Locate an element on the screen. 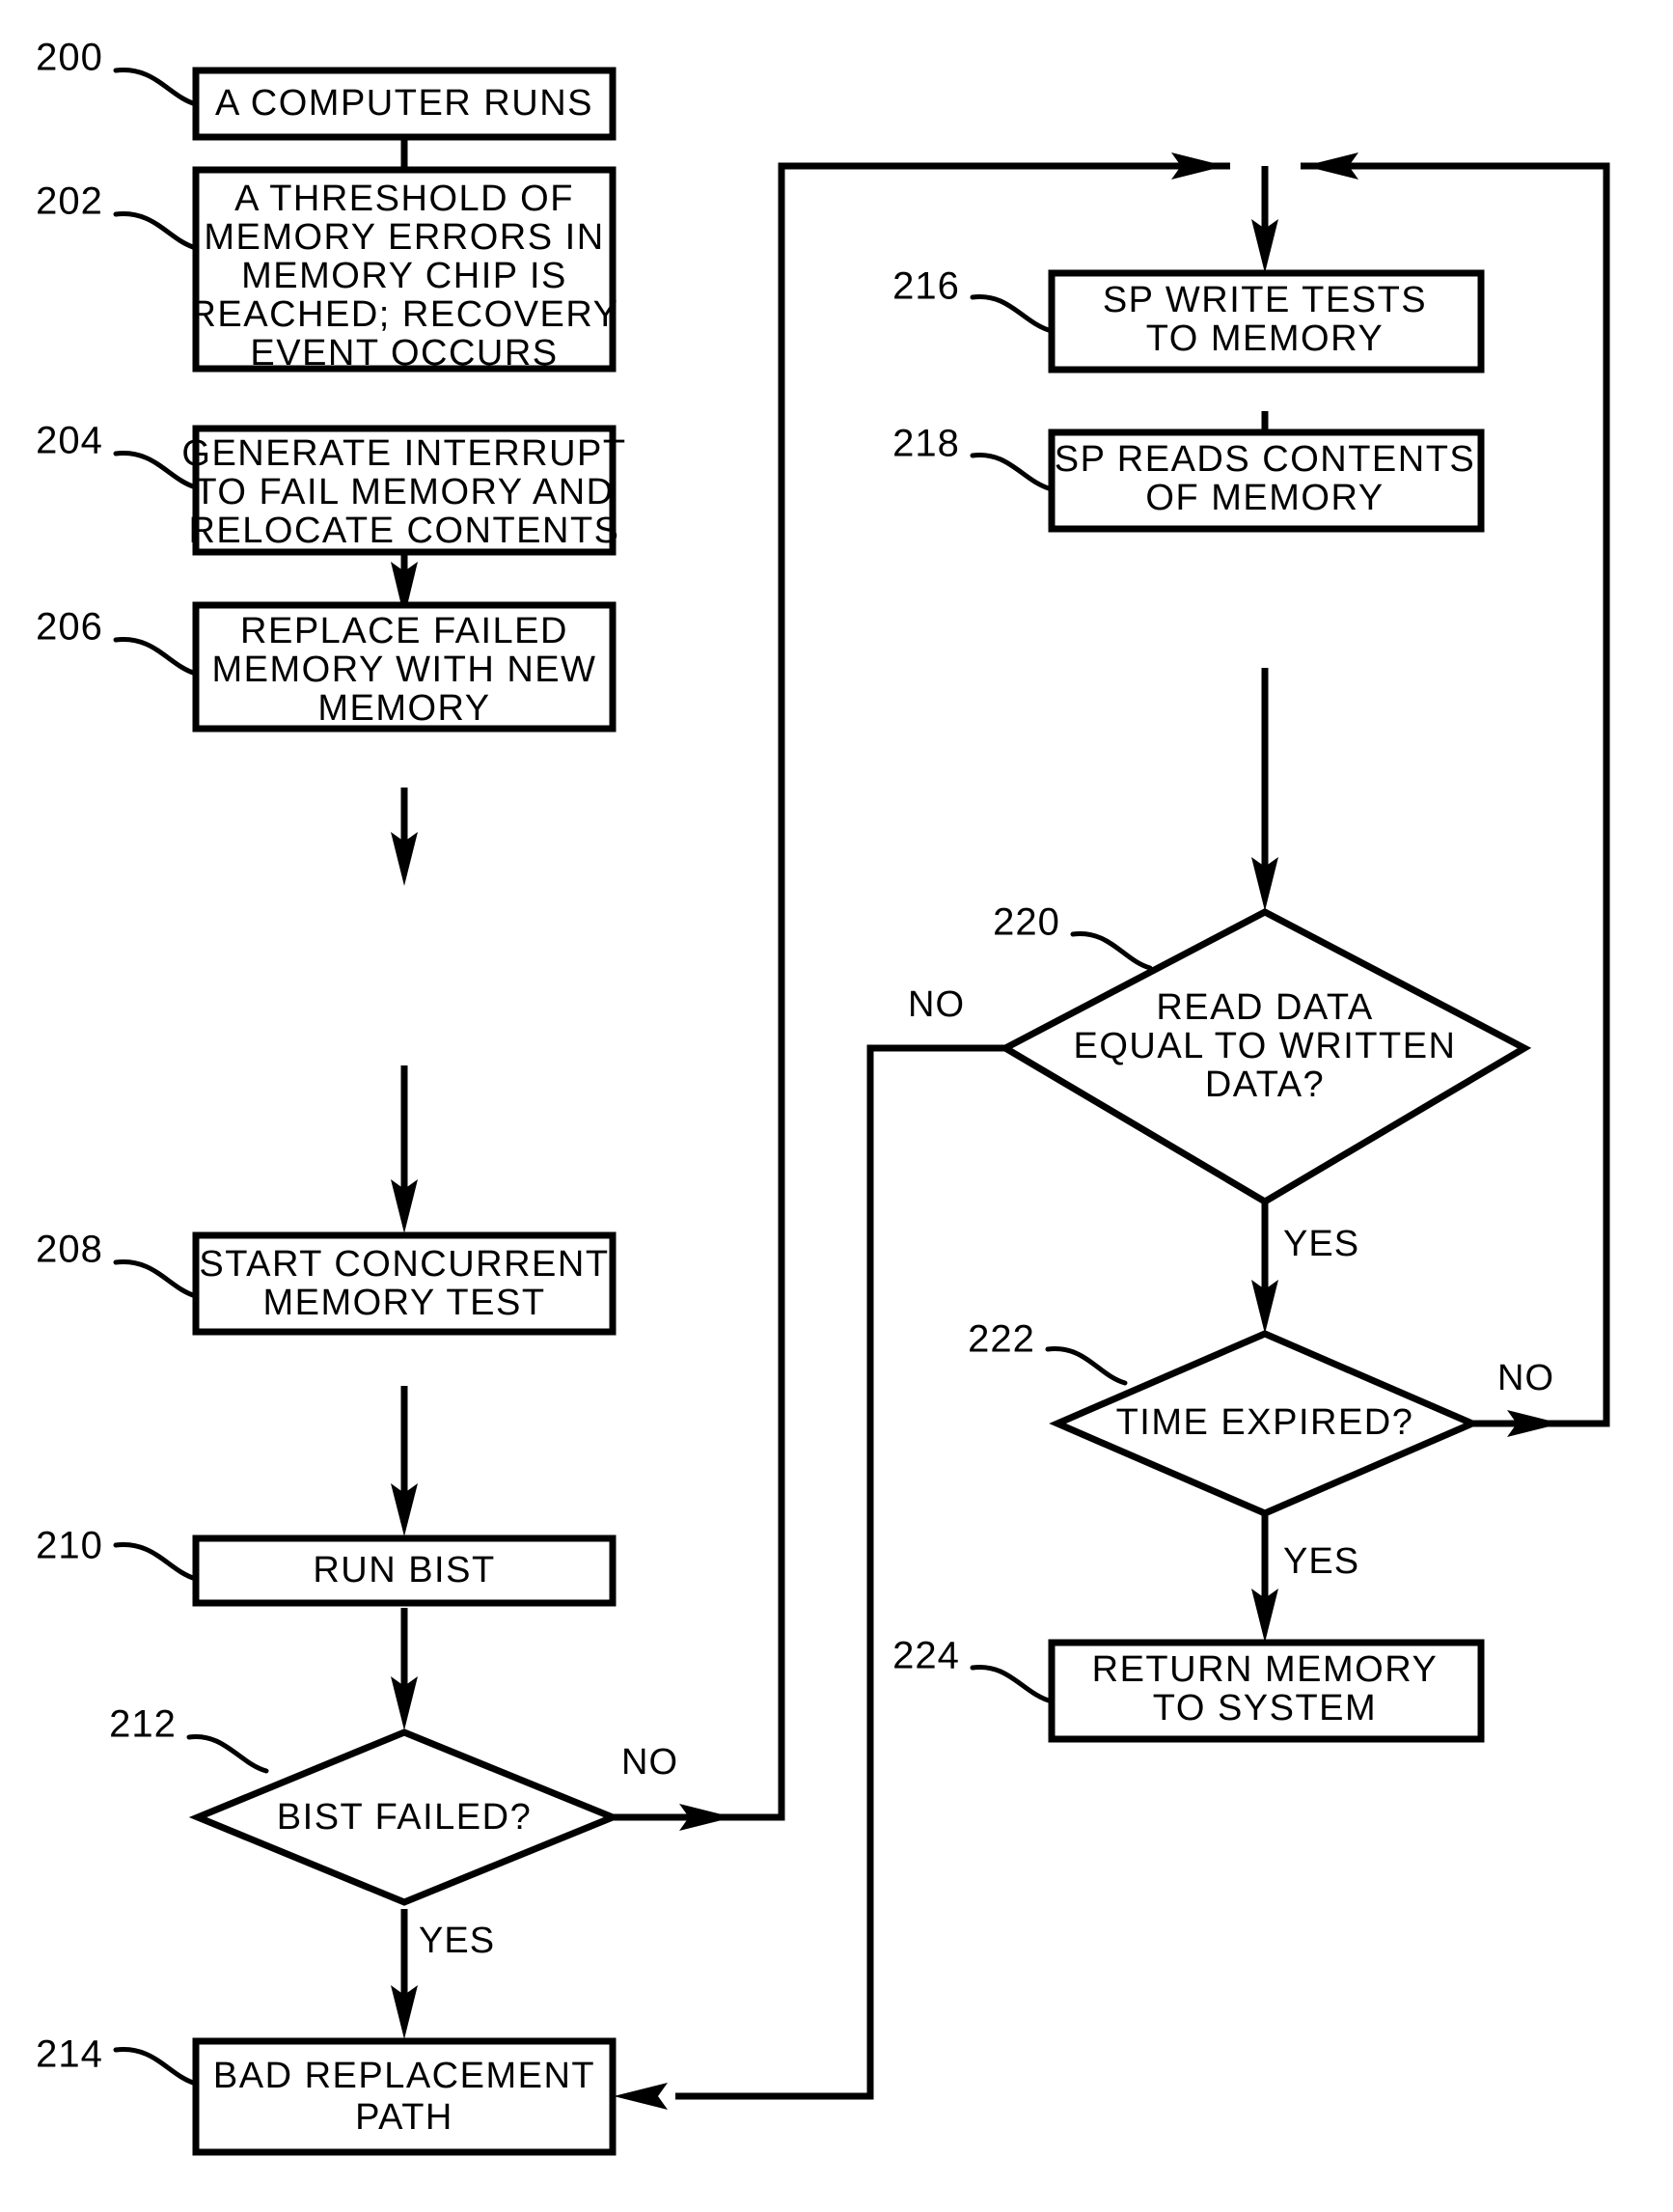 Image resolution: width=1673 pixels, height=2212 pixels. edge-label-bist-failed-yes: YES is located at coordinates (457, 1941).